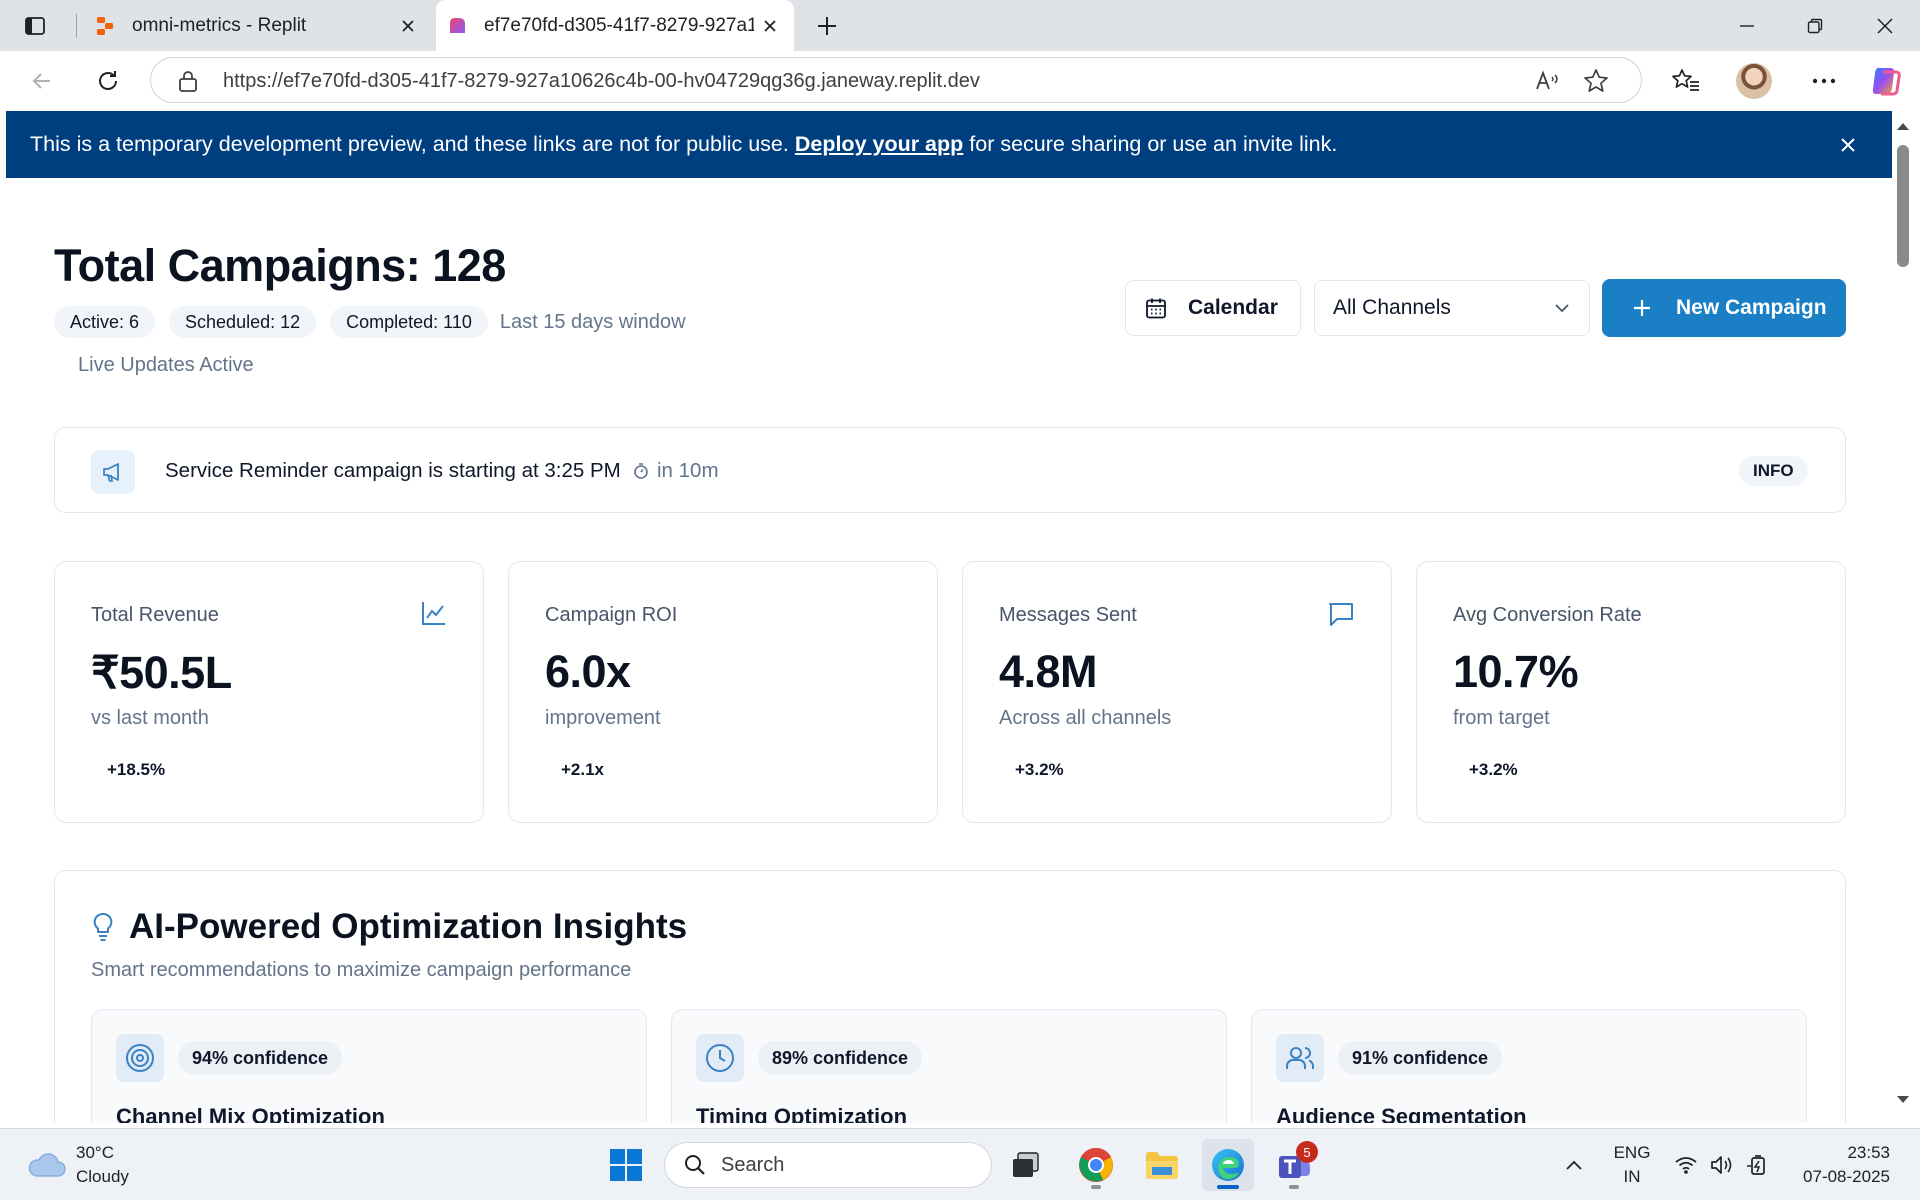  What do you see at coordinates (1516, 671) in the screenshot?
I see `stat-value: 10.7%` at bounding box center [1516, 671].